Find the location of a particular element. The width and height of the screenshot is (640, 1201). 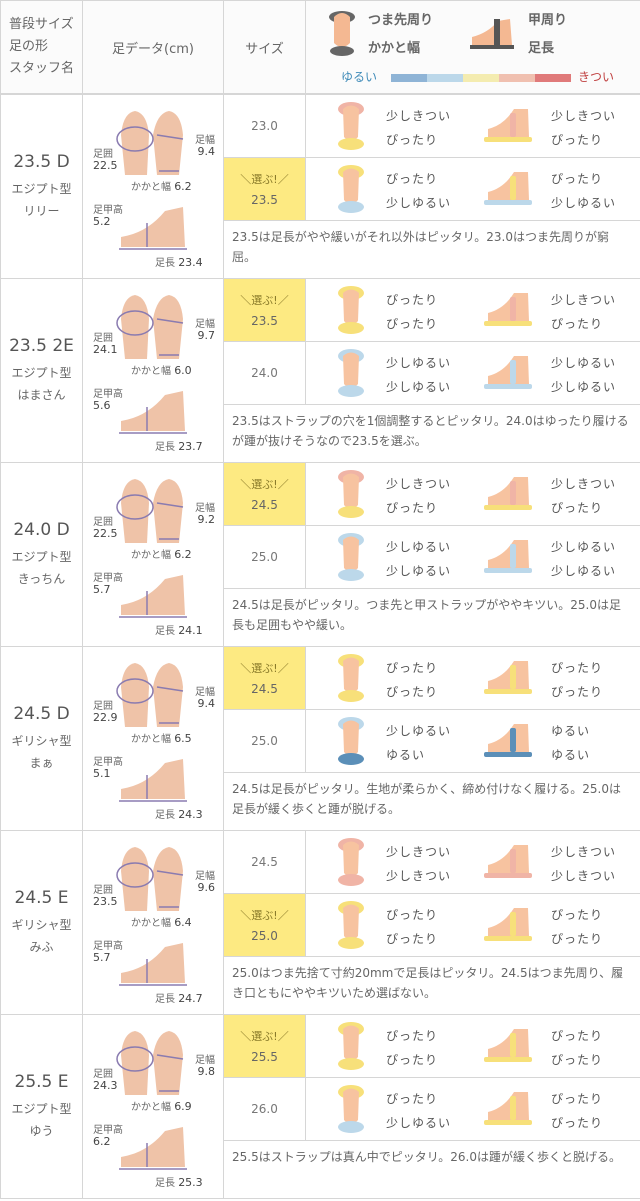

toe-foot-icon is located at coordinates (342, 33).